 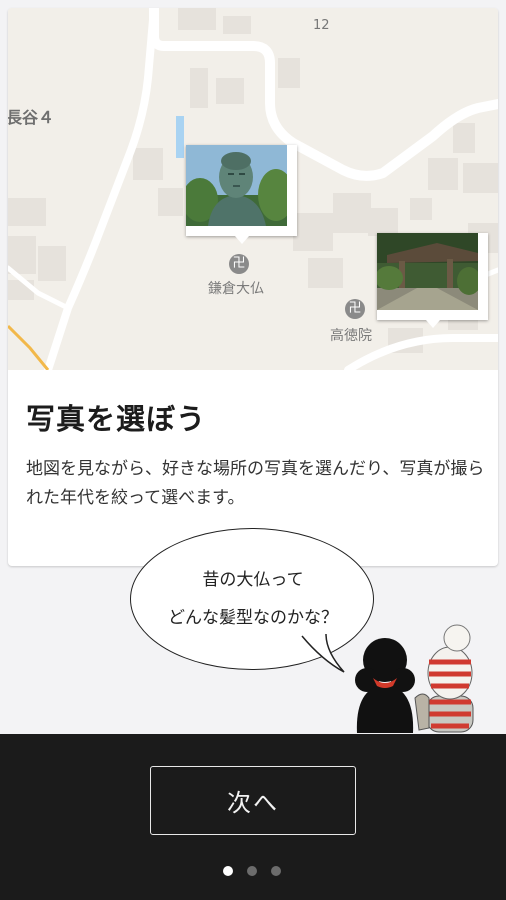 I want to click on place-label-kotokuin: 高徳院, so click(x=351, y=336).